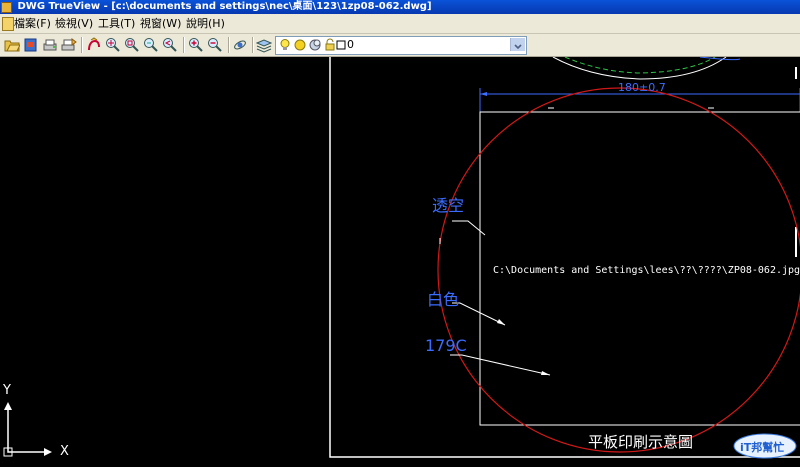  What do you see at coordinates (285, 45) in the screenshot?
I see `light-bulb-icon` at bounding box center [285, 45].